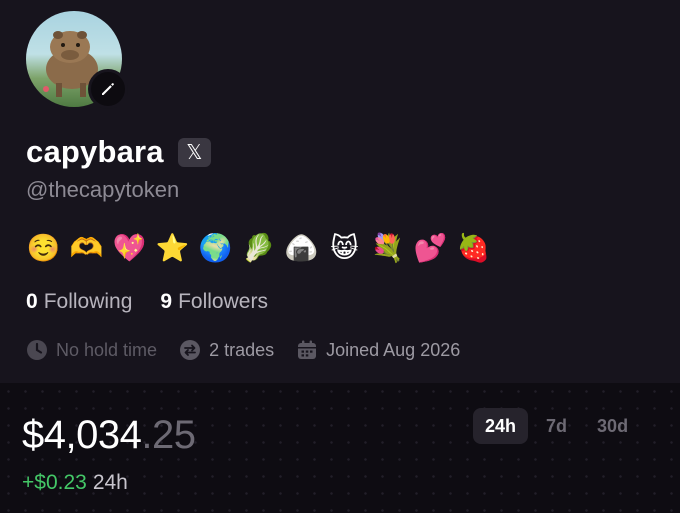 This screenshot has width=680, height=513. What do you see at coordinates (172, 248) in the screenshot?
I see `star-emoji: ⭐` at bounding box center [172, 248].